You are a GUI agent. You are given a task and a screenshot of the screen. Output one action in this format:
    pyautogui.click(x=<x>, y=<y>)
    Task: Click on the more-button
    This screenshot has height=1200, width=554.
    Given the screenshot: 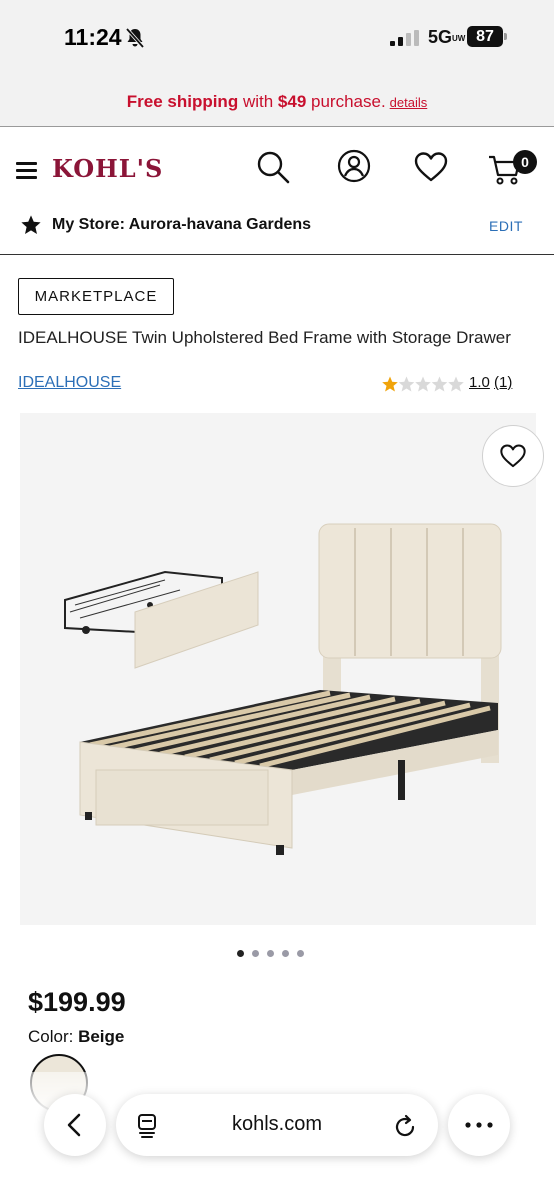 What is the action you would take?
    pyautogui.click(x=479, y=1125)
    